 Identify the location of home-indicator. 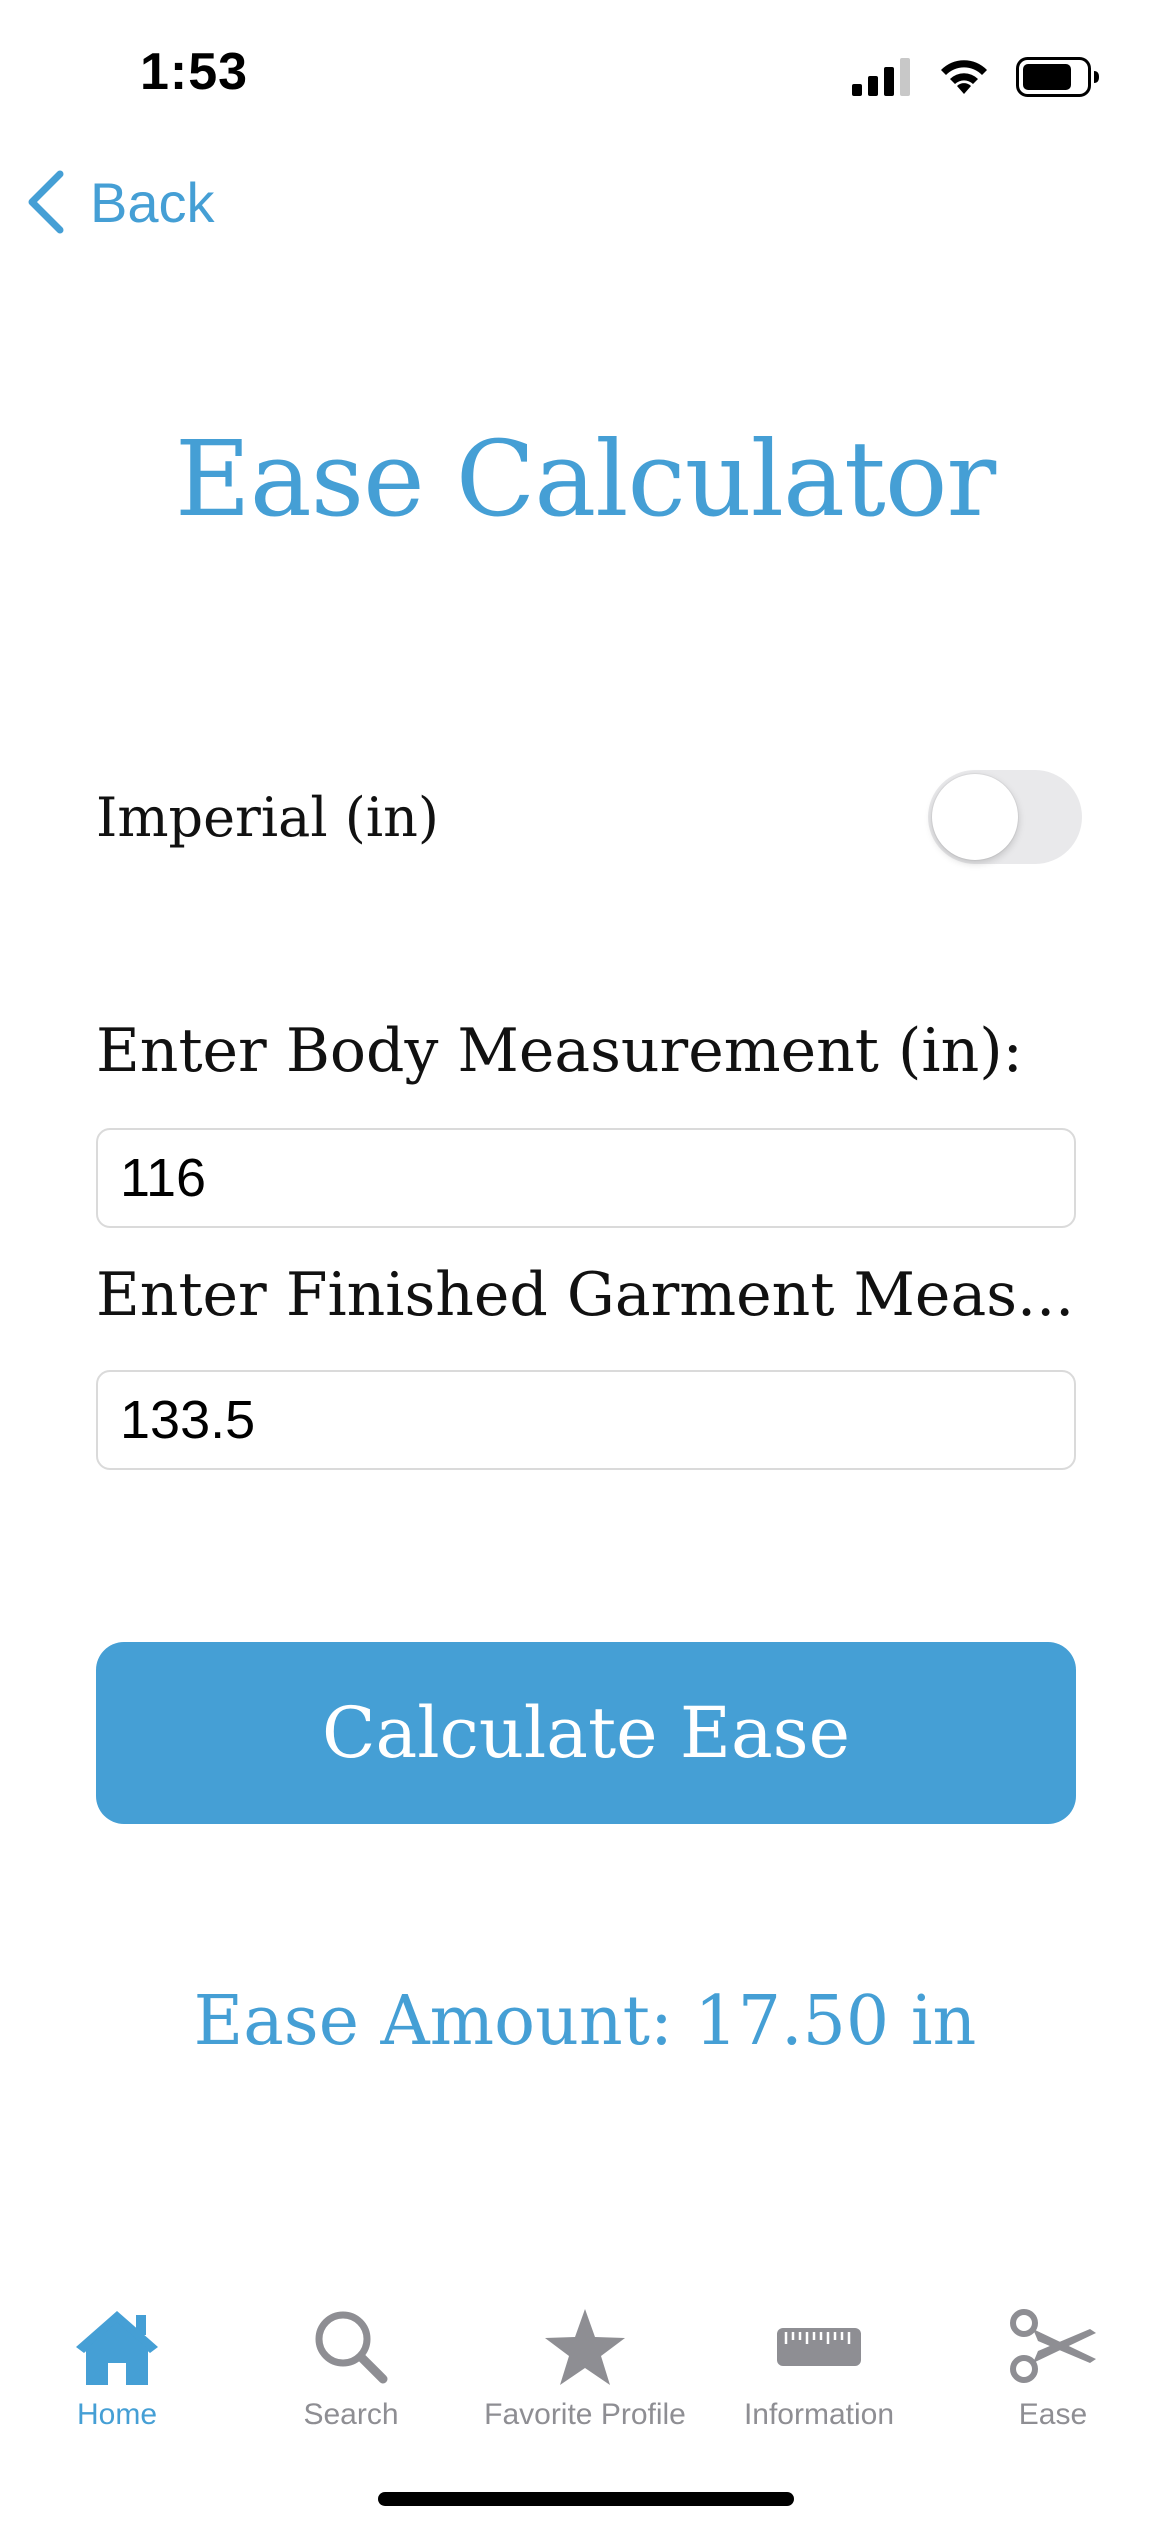
(586, 2499).